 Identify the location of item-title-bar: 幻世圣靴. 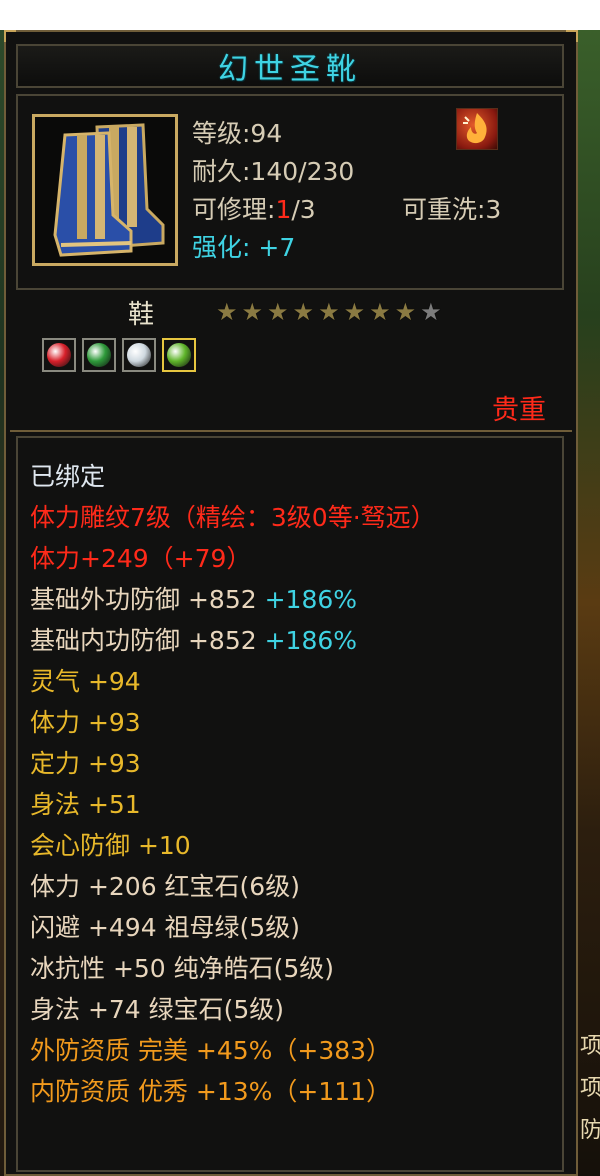
(290, 66).